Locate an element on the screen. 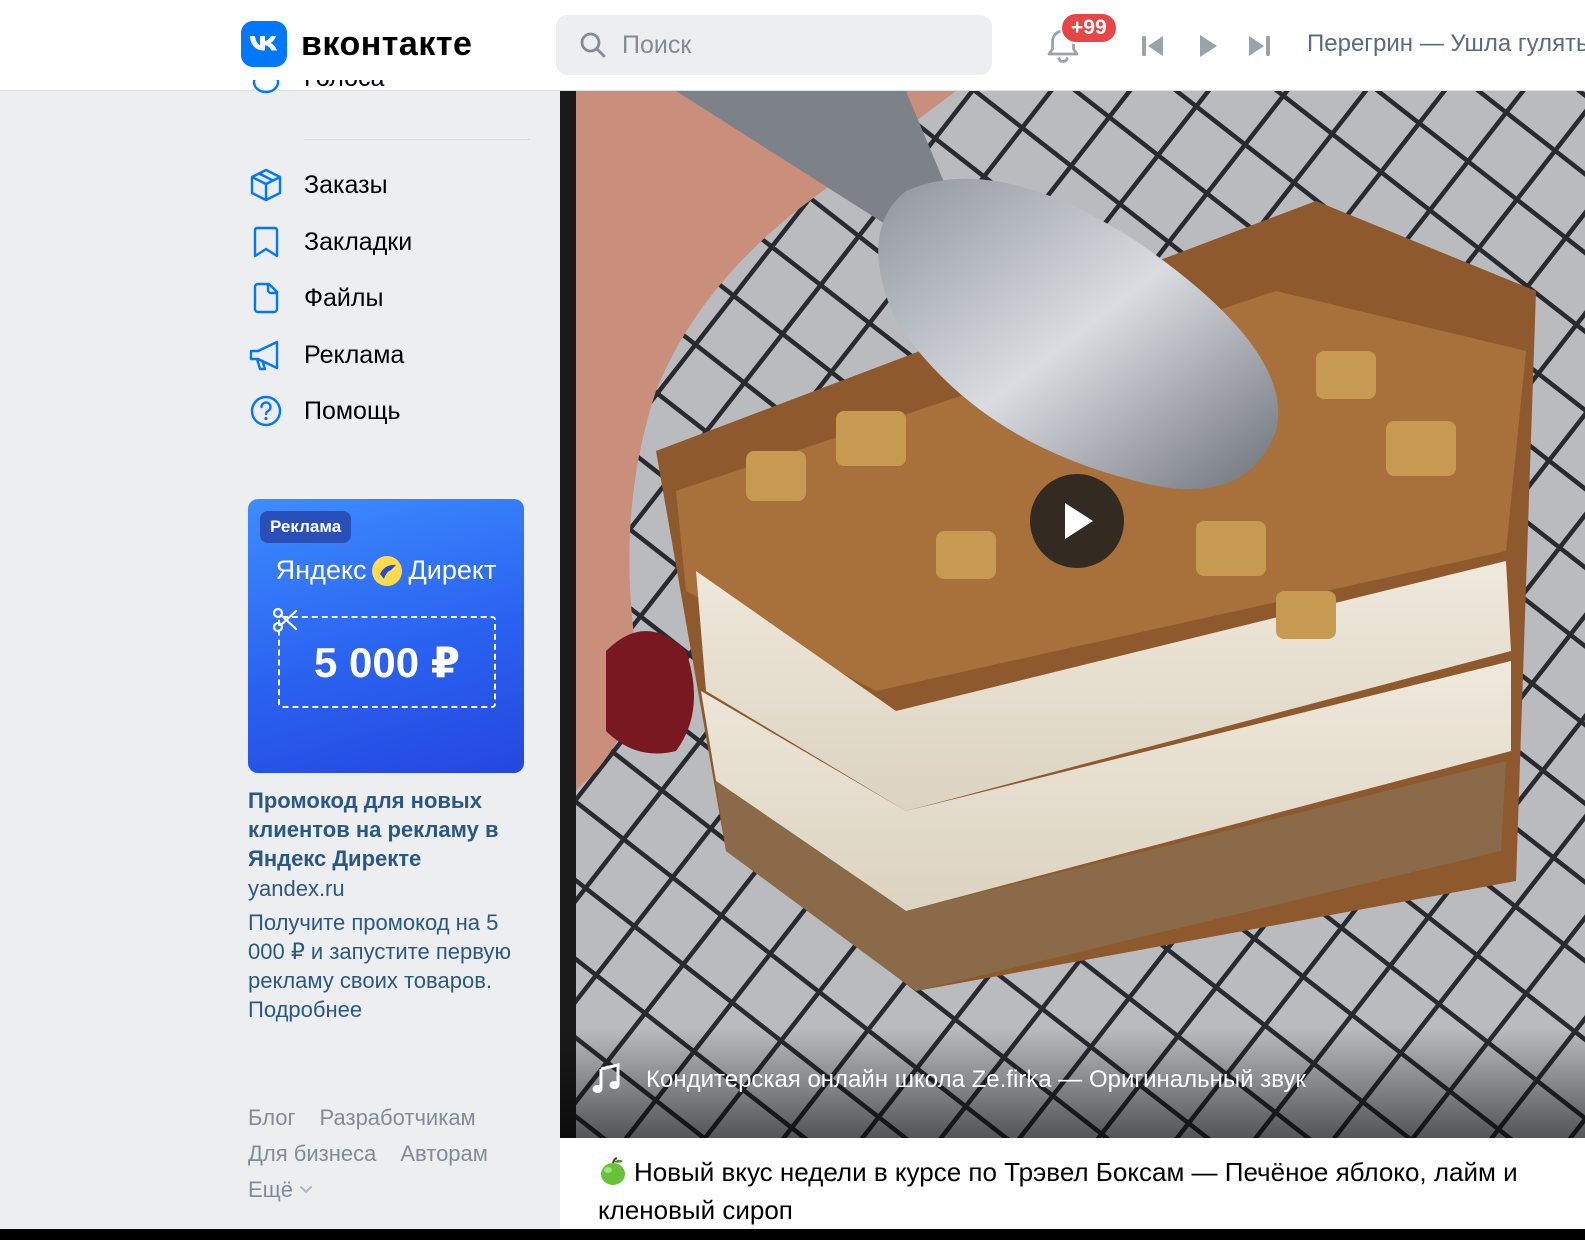  video-play-button is located at coordinates (1077, 521).